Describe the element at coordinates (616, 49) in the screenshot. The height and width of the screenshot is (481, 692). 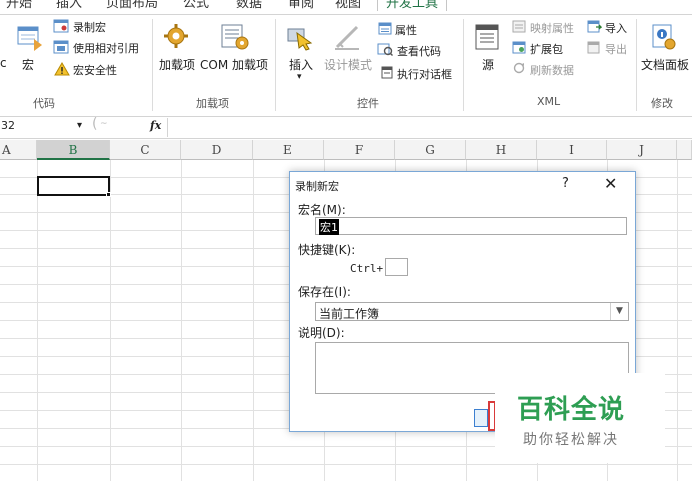
I see `export-button: 导出` at that location.